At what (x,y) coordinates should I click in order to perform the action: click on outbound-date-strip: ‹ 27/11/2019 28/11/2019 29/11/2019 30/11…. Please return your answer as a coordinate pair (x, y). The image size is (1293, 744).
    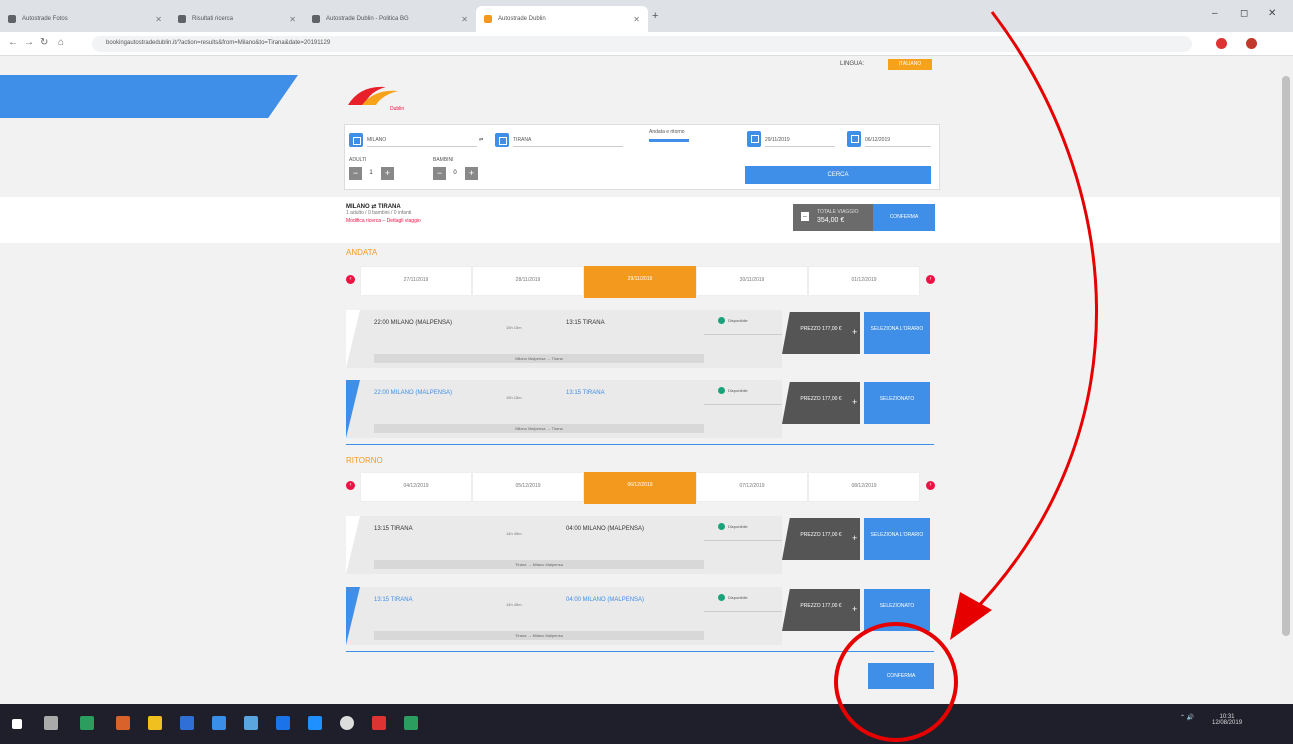
    Looking at the image, I should click on (642, 282).